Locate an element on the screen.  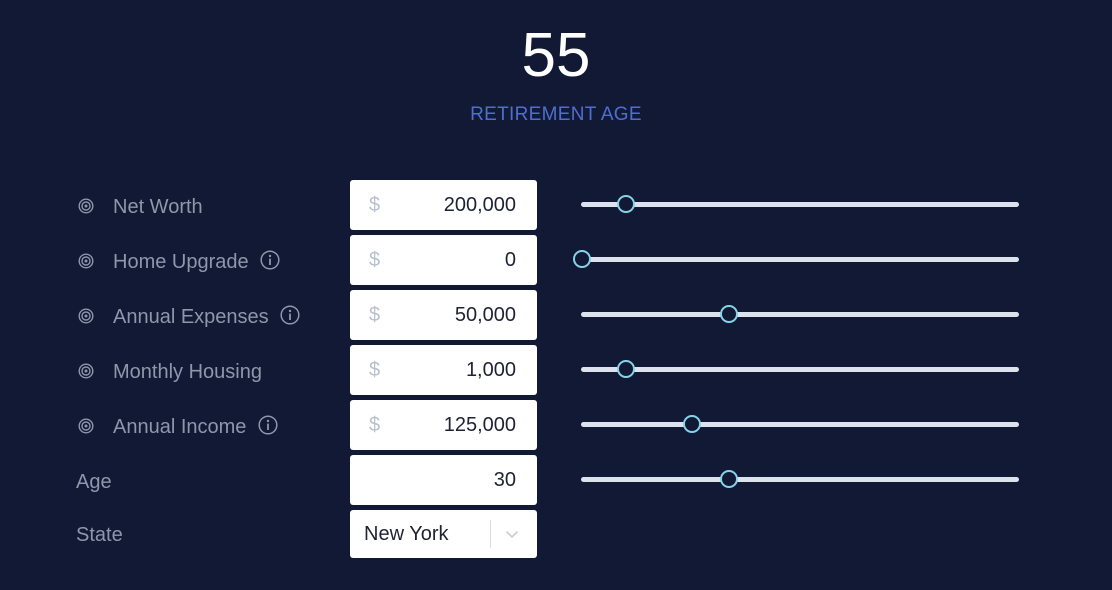
monthly-housing-label-text: Monthly Housing is located at coordinates (187, 371).